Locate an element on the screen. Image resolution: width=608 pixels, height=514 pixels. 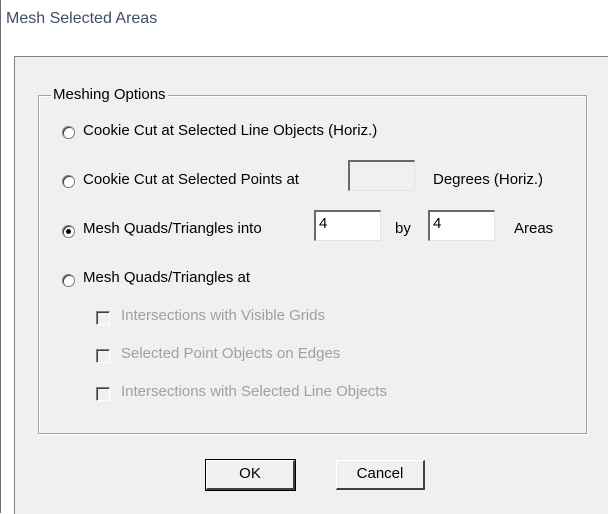
label-mesh-into: Mesh Quads/Triangles into is located at coordinates (172, 228).